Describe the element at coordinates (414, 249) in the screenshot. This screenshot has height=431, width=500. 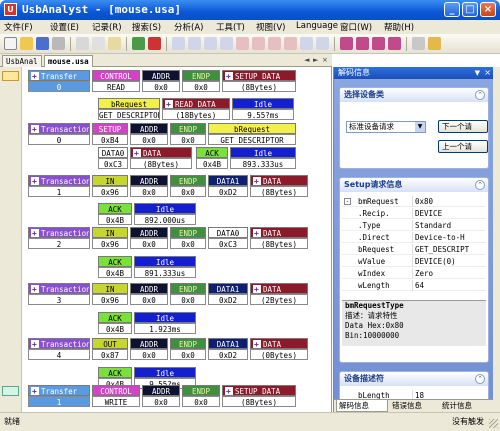
I see `property-row: bRequest GET_DESCRIPT` at that location.